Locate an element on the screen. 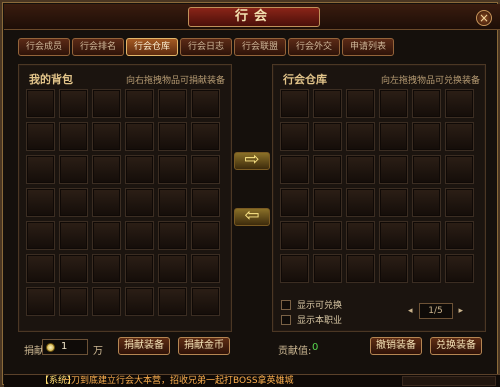  exchange-equipment-button: 兑换装备 is located at coordinates (456, 346).